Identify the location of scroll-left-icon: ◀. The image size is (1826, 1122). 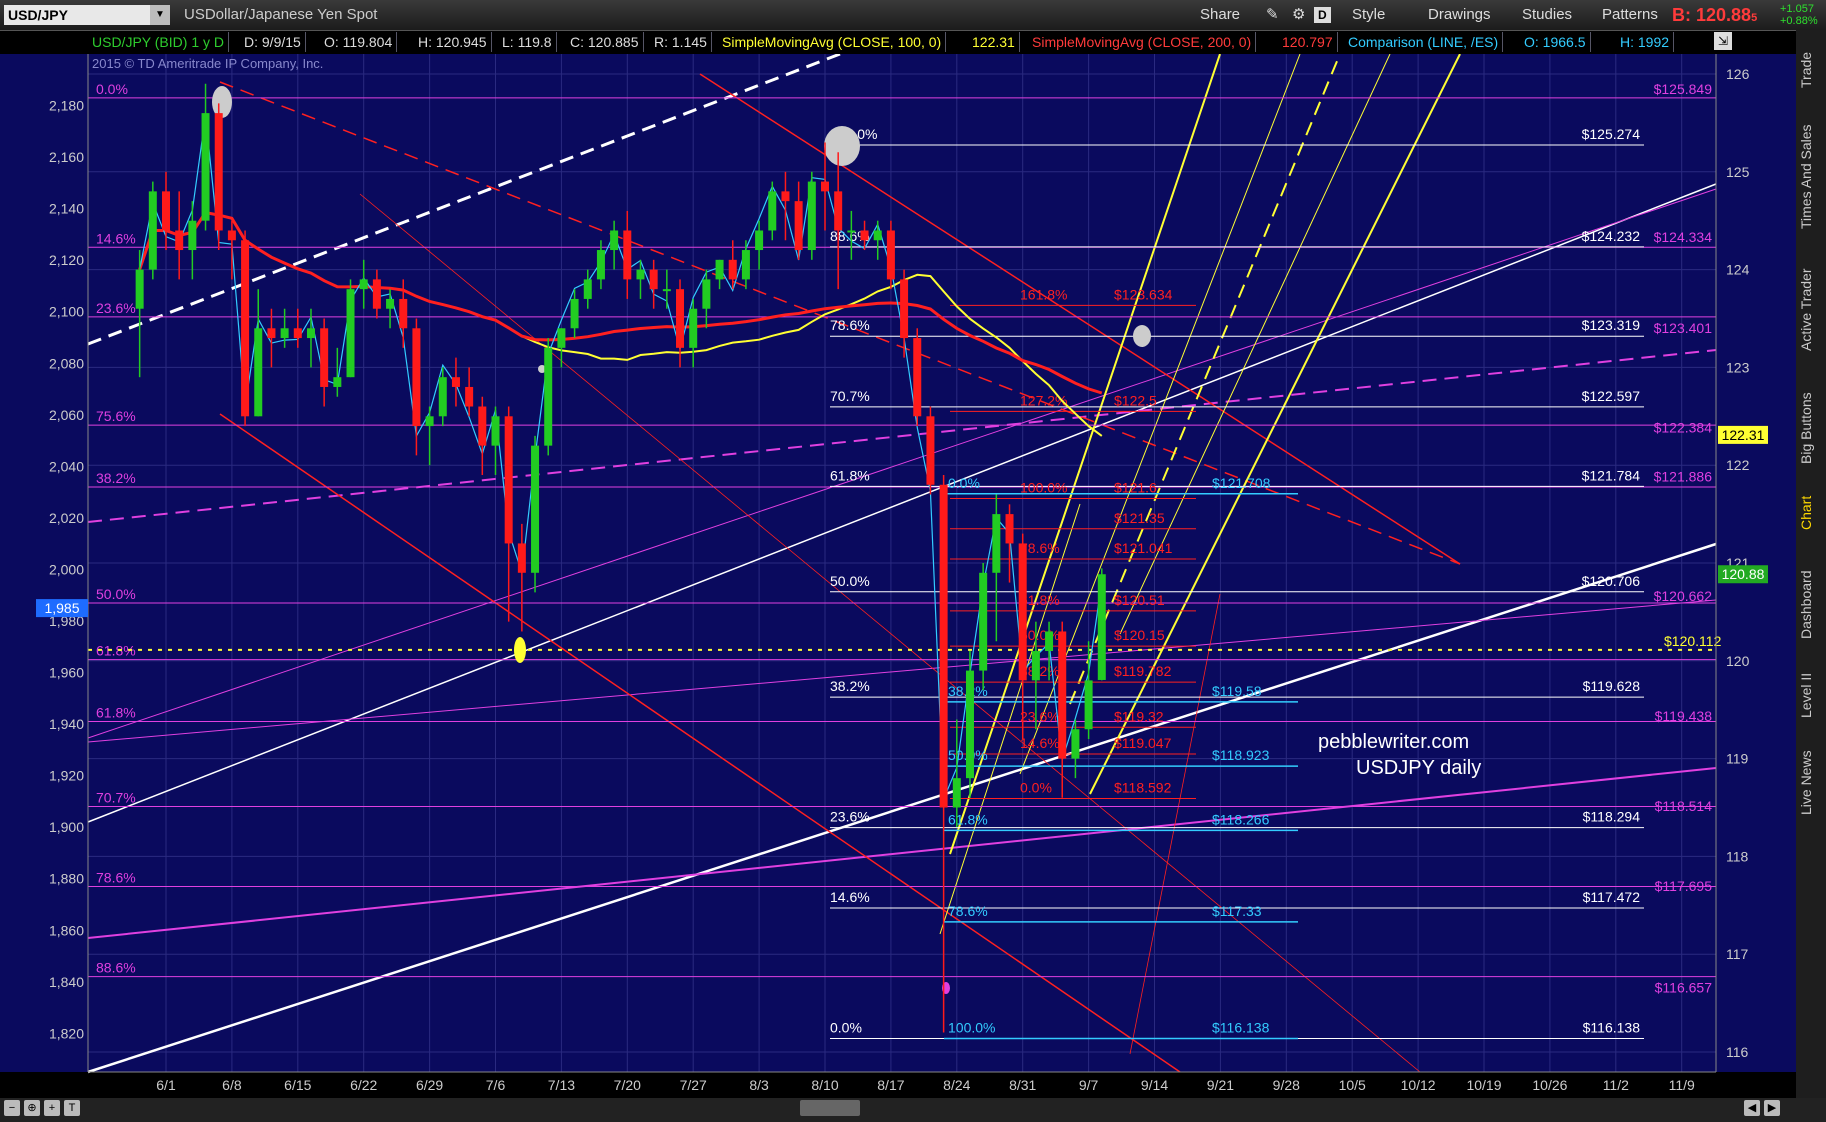
(1752, 1108).